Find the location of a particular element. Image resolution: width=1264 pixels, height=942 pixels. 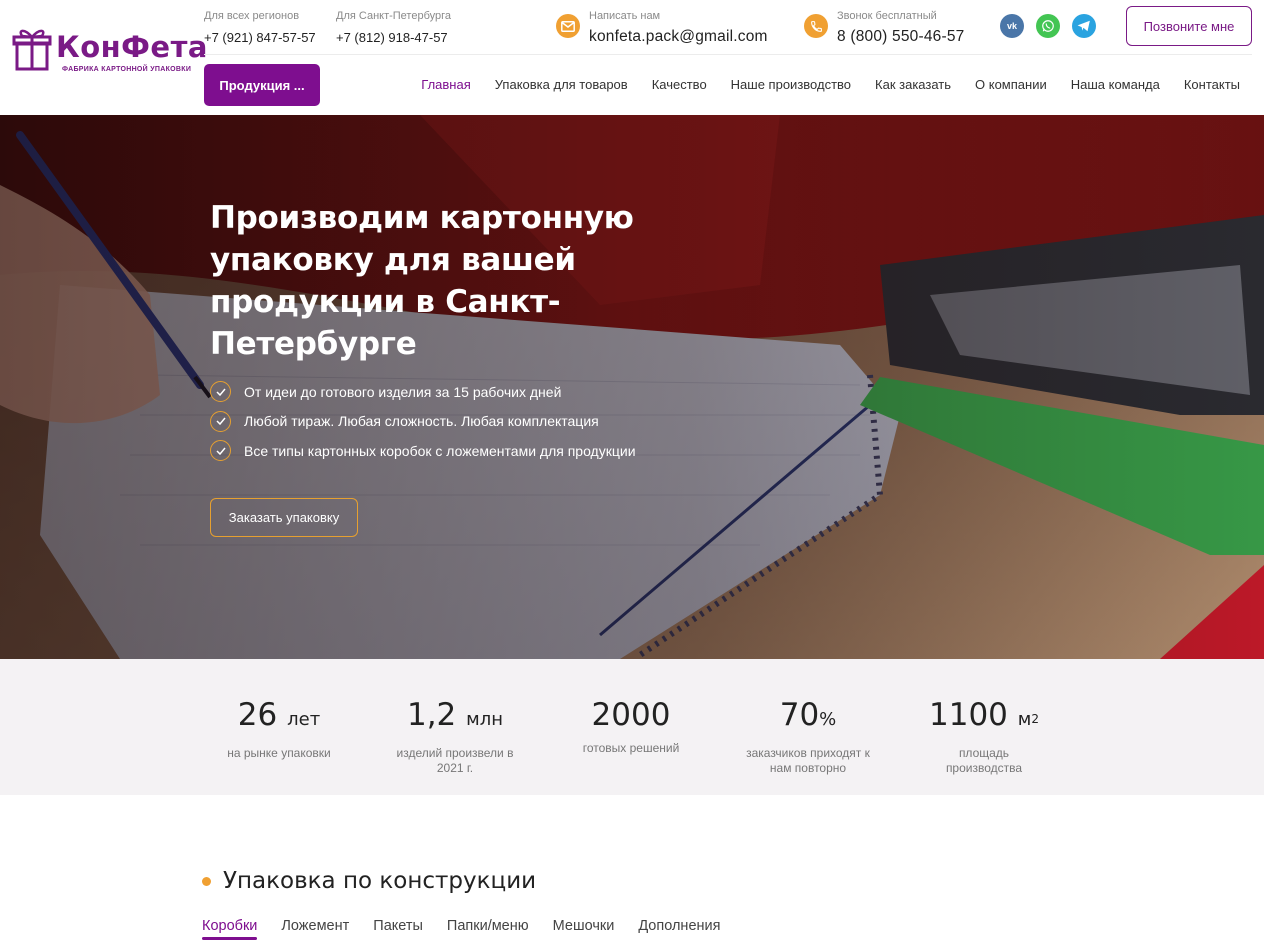

stat-number: 1100 is located at coordinates (968, 715).